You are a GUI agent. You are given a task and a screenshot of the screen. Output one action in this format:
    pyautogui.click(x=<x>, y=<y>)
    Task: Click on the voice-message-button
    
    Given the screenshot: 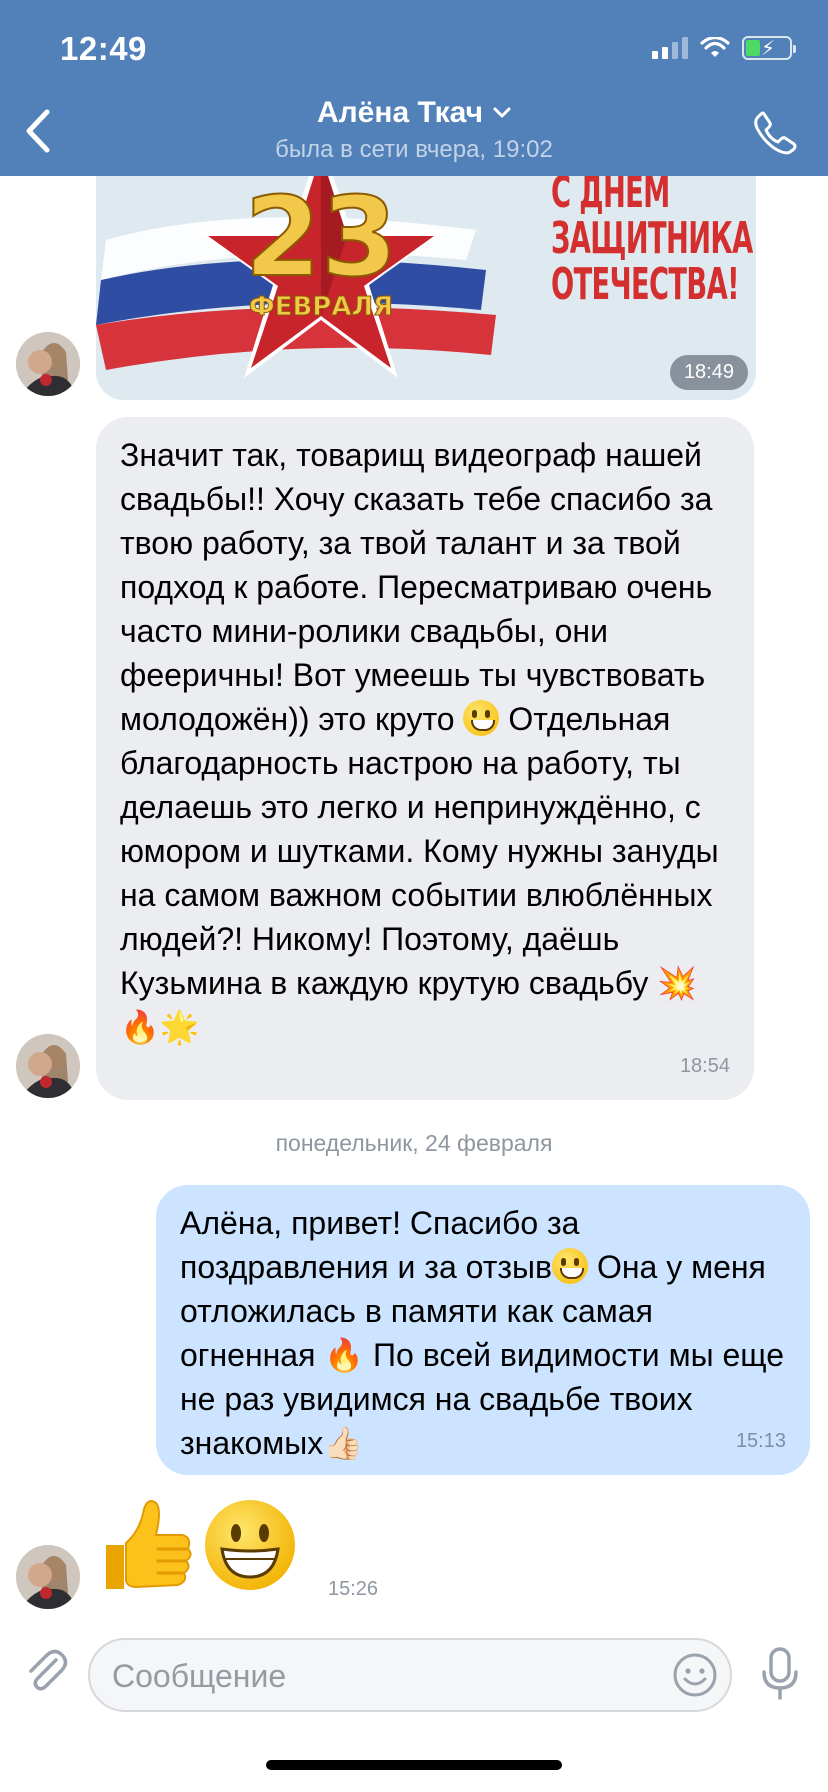 What is the action you would take?
    pyautogui.click(x=780, y=1674)
    